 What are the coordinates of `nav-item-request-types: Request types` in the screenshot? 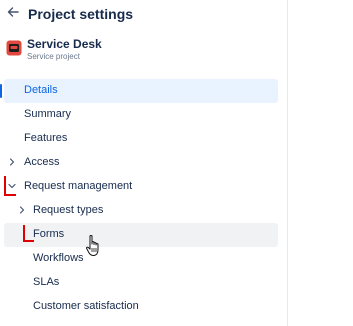 It's located at (141, 211).